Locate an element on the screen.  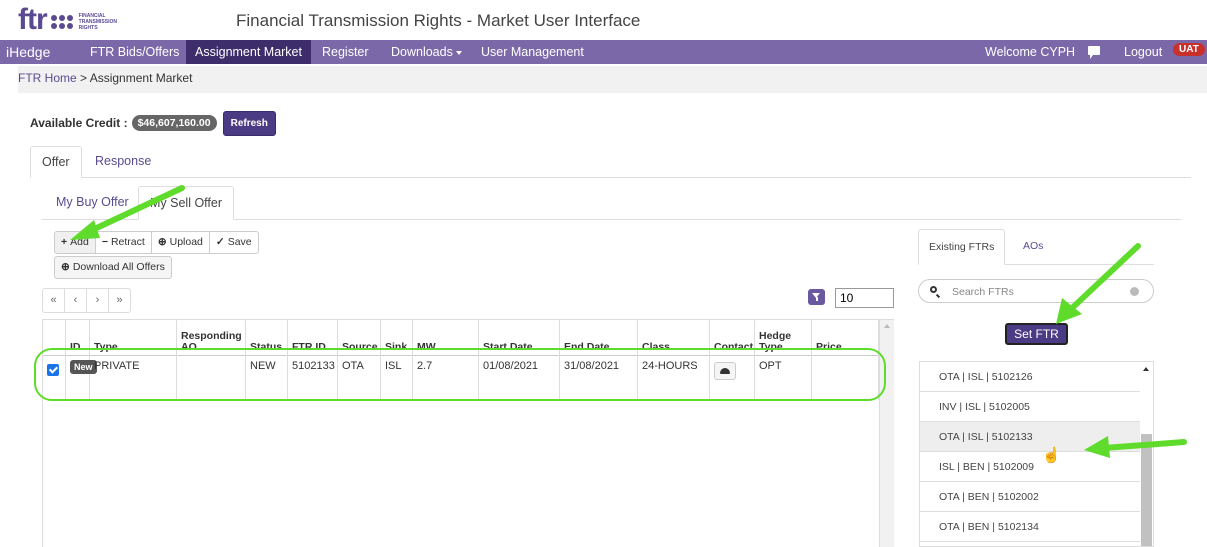
pager-last: » is located at coordinates (119, 300).